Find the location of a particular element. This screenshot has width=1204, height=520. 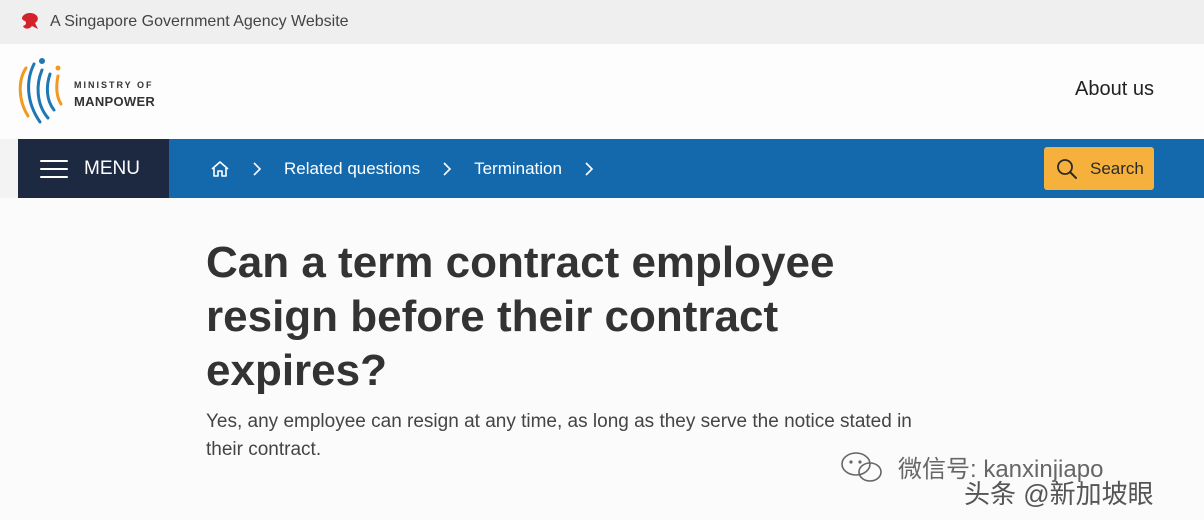

wechat-icon is located at coordinates (861, 466).